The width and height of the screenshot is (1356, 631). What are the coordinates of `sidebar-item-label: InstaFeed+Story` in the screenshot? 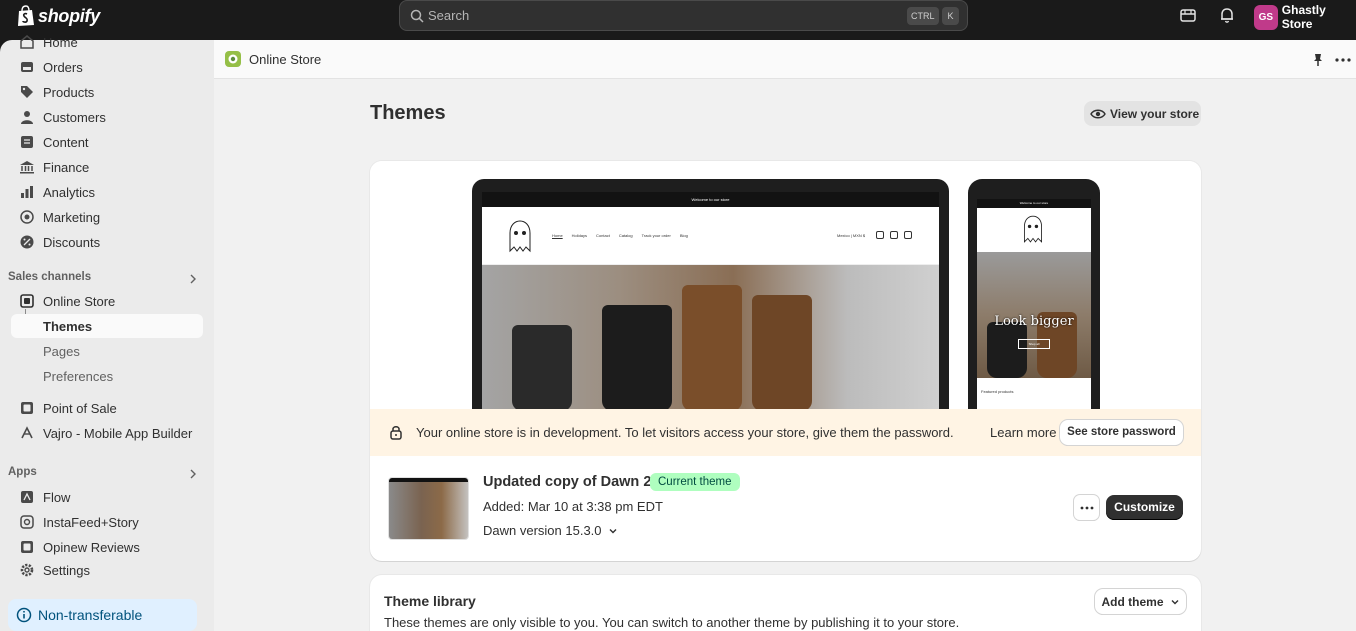 It's located at (91, 522).